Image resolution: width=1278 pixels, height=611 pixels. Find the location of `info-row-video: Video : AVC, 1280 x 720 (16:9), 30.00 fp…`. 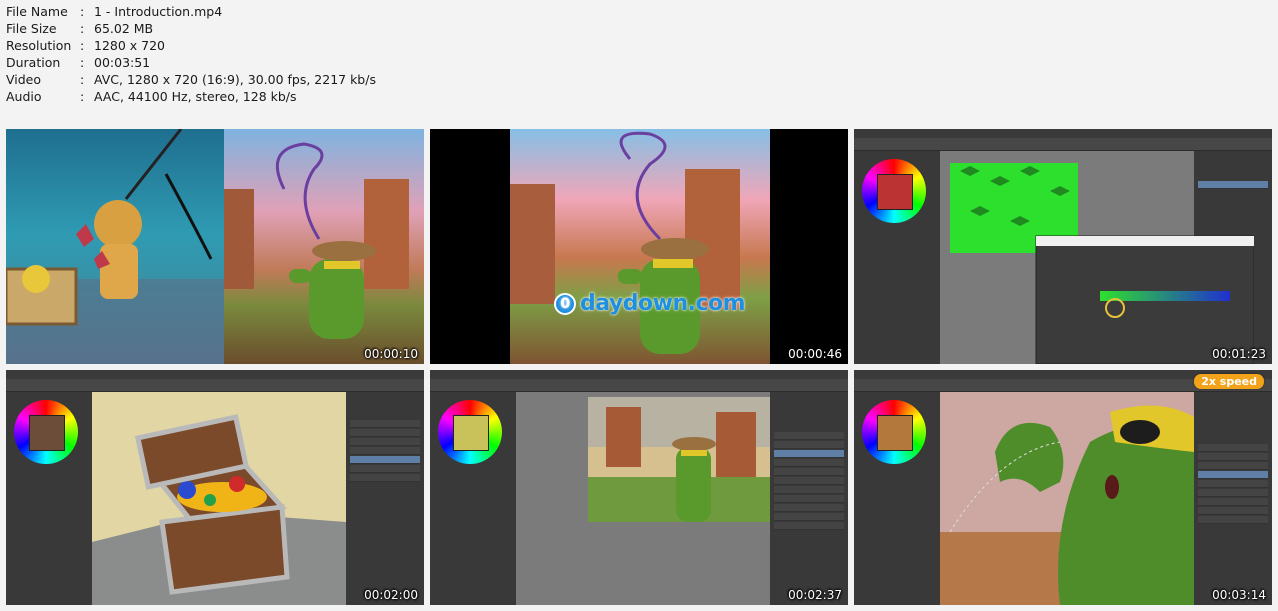

info-row-video: Video : AVC, 1280 x 720 (16:9), 30.00 fp… is located at coordinates (191, 79).